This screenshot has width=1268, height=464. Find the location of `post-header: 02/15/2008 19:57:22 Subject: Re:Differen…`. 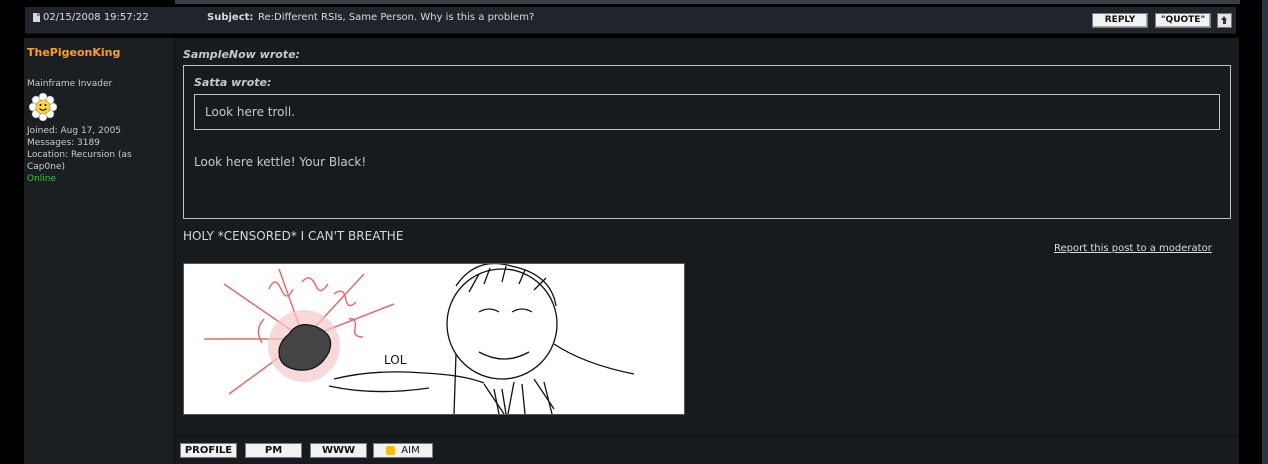

post-header: 02/15/2008 19:57:22 Subject: Re:Differen… is located at coordinates (630, 20).